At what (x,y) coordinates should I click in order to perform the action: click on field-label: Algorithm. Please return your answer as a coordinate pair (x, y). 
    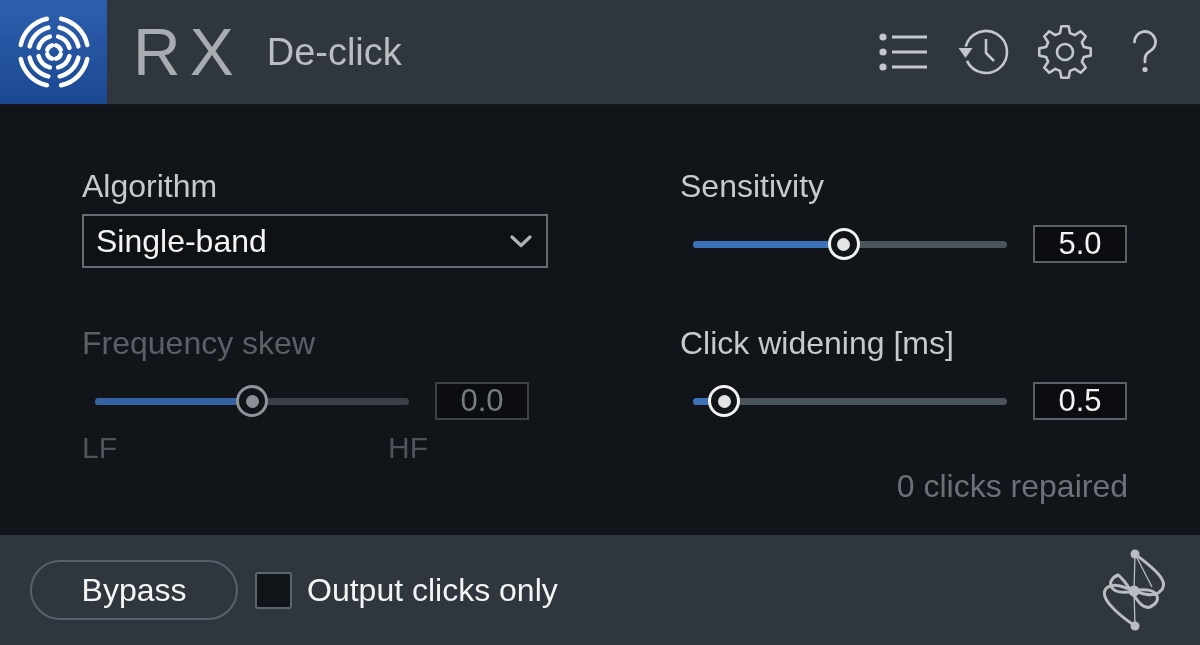
    Looking at the image, I should click on (150, 186).